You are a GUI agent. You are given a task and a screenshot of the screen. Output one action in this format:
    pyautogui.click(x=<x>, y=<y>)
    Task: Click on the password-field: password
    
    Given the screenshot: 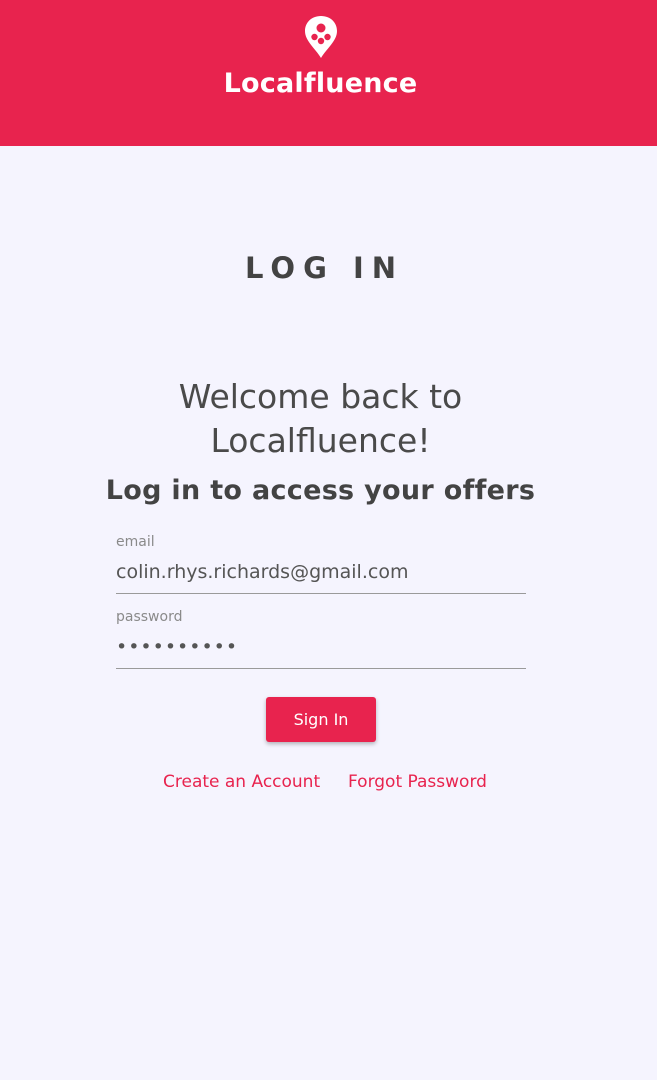 What is the action you would take?
    pyautogui.click(x=321, y=639)
    